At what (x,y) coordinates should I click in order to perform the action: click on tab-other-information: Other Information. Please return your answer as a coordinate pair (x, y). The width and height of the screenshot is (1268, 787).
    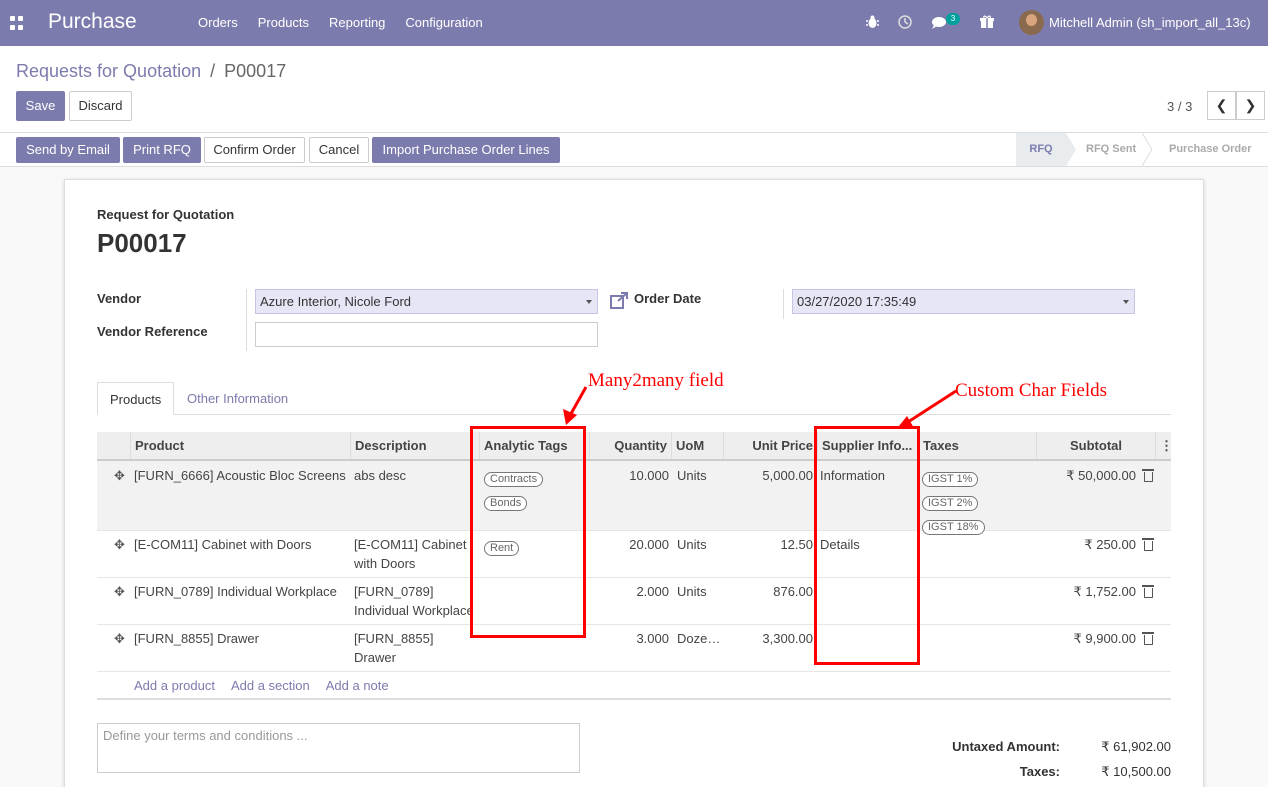
    Looking at the image, I should click on (237, 398).